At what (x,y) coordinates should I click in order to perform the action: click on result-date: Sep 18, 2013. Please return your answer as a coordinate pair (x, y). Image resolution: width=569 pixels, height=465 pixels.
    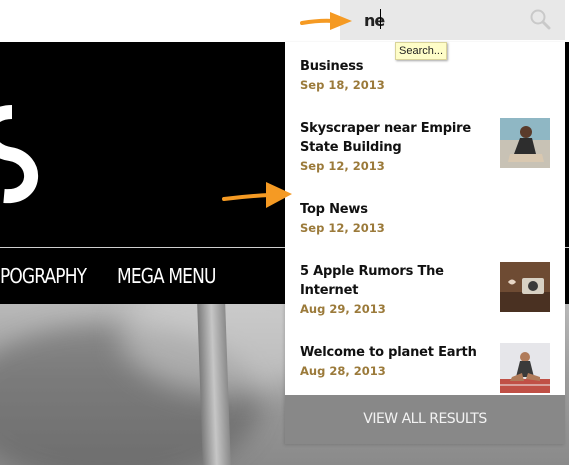
    Looking at the image, I should click on (342, 85).